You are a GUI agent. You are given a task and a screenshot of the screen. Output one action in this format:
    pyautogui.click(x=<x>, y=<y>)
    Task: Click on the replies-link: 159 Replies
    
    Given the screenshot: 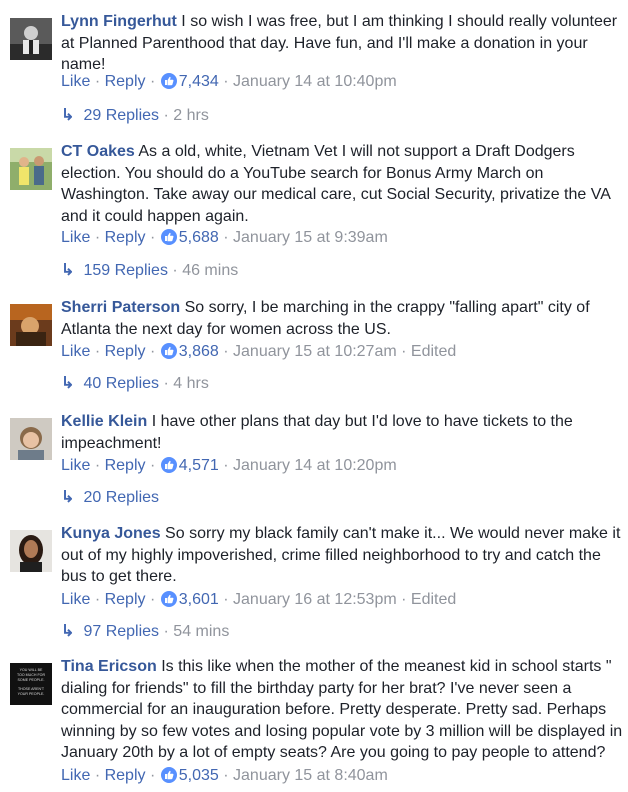 What is the action you would take?
    pyautogui.click(x=125, y=270)
    